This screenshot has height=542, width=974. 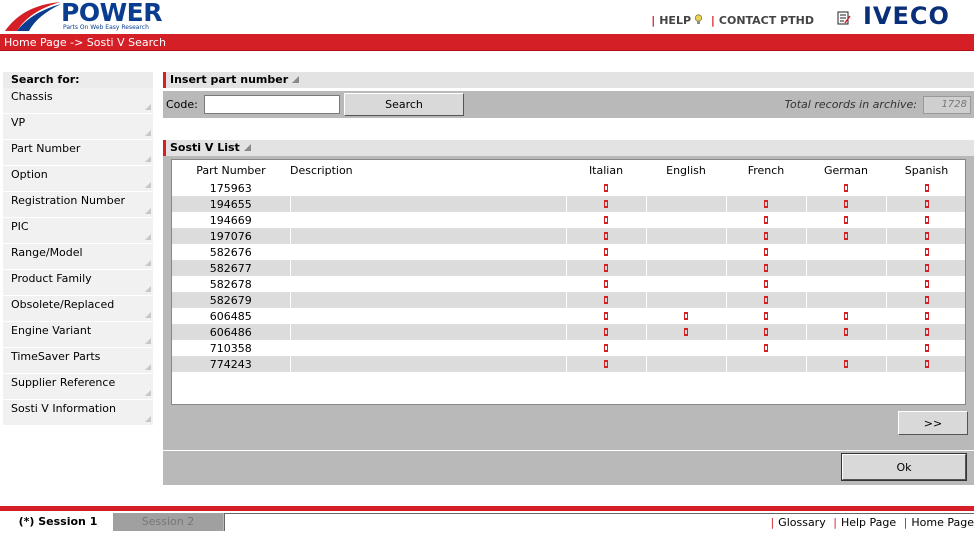 What do you see at coordinates (78, 387) in the screenshot?
I see `sidebar-item-supplier-reference: Supplier Reference` at bounding box center [78, 387].